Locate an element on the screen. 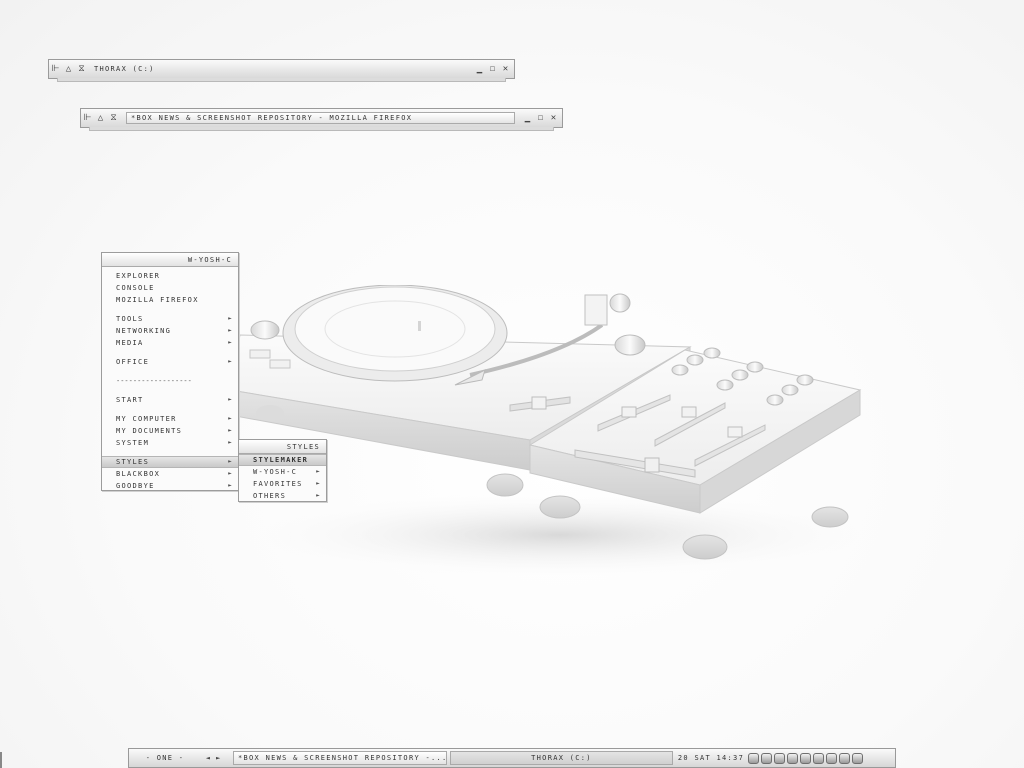  shield-icon is located at coordinates (818, 758).